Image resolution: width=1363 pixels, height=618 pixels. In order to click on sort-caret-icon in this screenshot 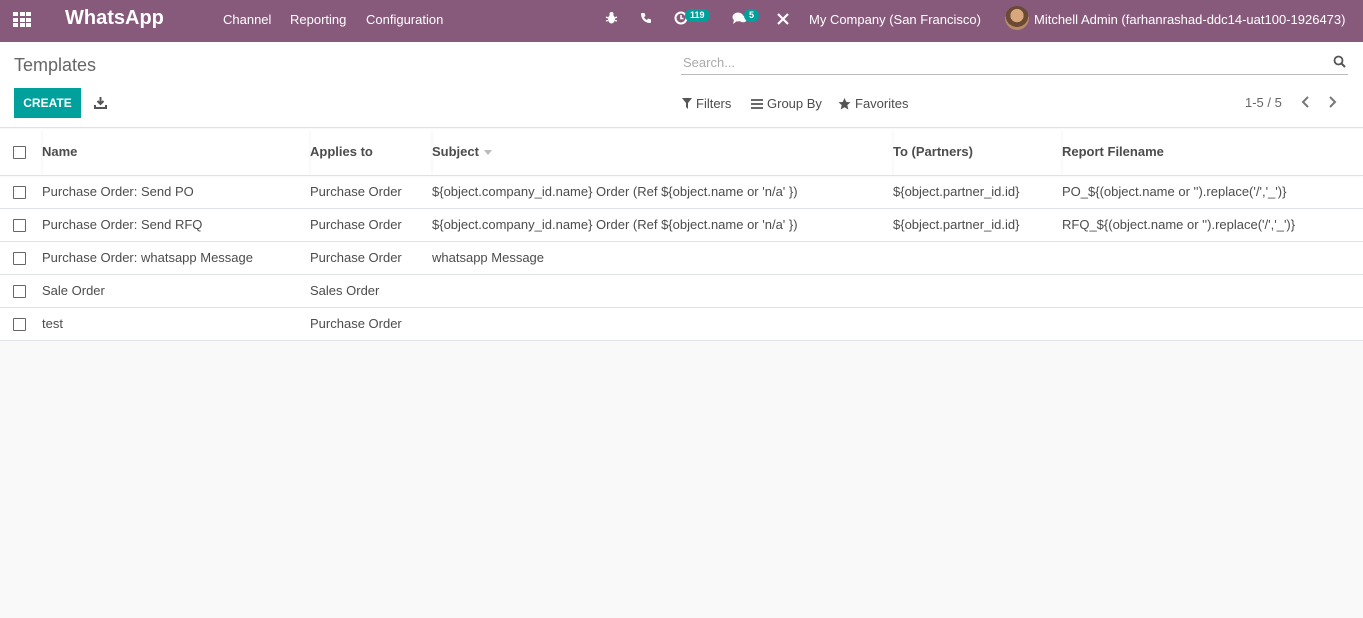, I will do `click(487, 153)`.